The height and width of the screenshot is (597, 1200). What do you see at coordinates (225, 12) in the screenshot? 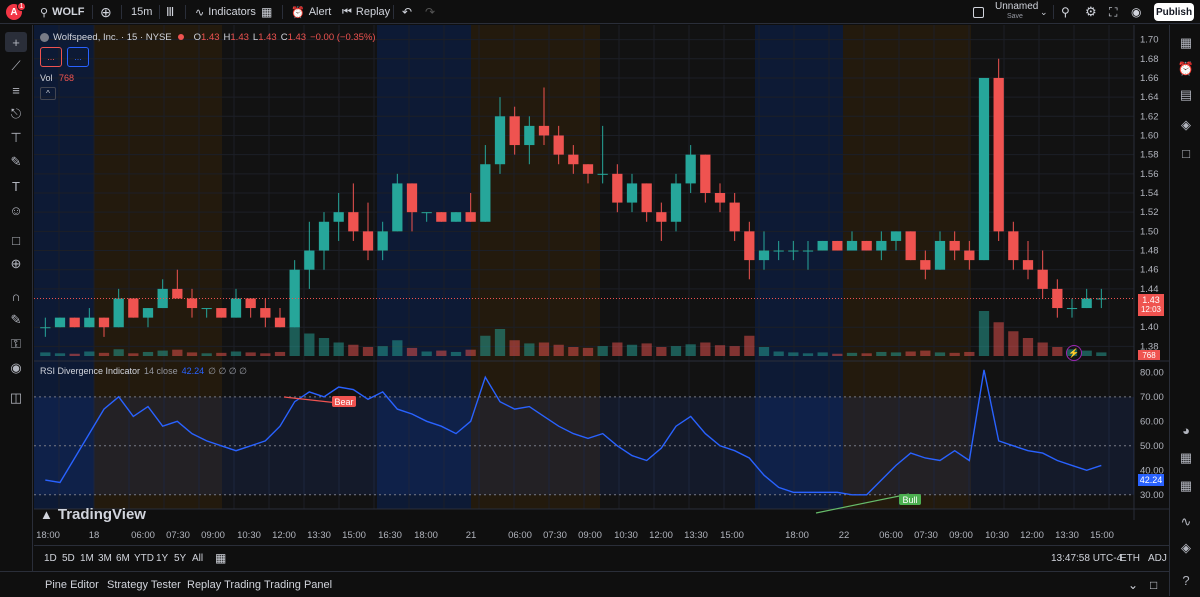
I see `indicators-button: ∿ Indicators` at bounding box center [225, 12].